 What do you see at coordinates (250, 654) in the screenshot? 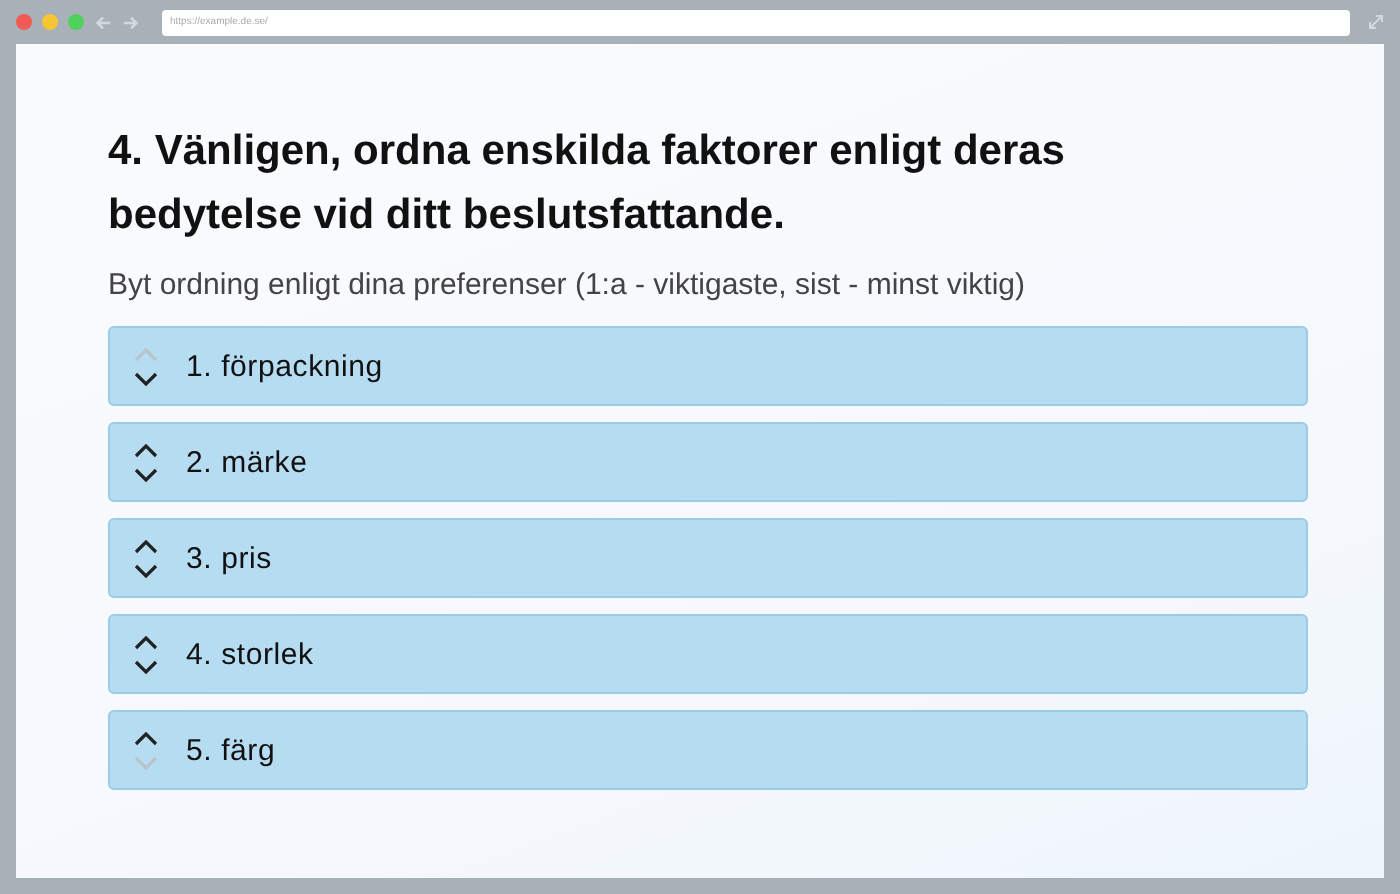
I see `item-label: 4. storlek` at bounding box center [250, 654].